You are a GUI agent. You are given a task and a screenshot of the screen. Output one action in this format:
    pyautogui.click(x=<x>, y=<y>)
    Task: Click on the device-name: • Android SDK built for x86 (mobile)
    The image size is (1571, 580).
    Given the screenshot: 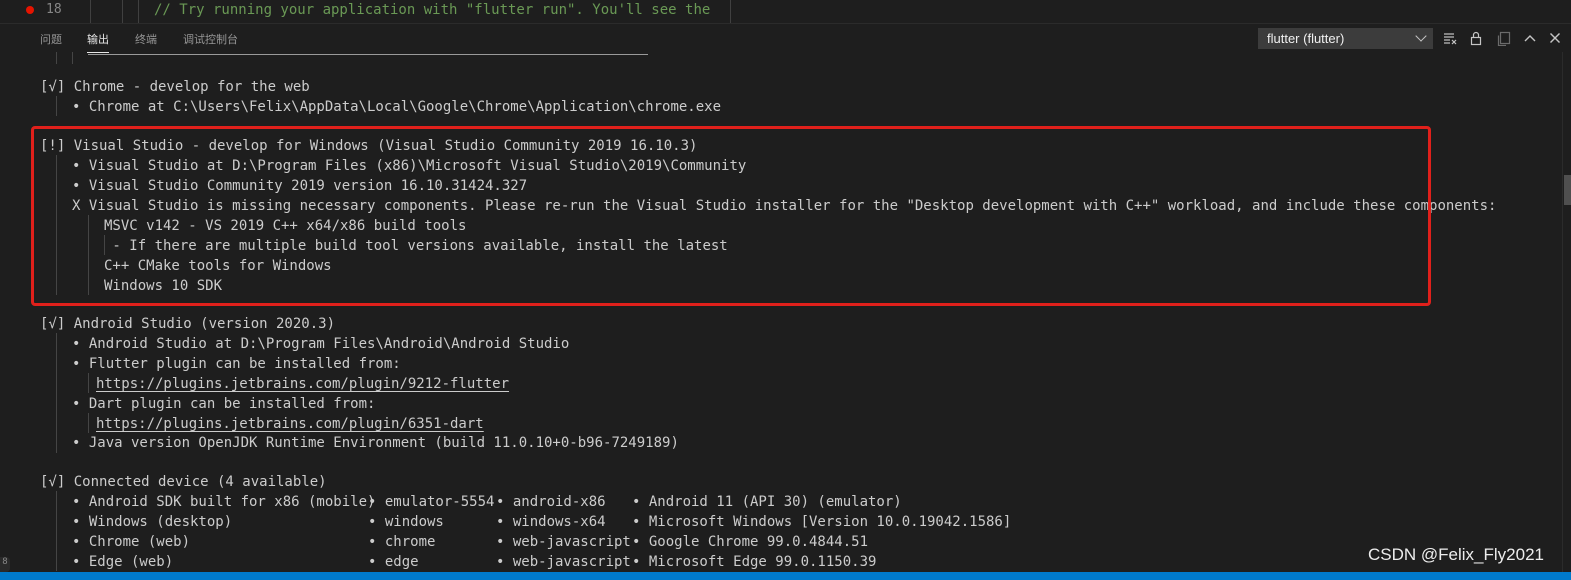 What is the action you would take?
    pyautogui.click(x=224, y=502)
    